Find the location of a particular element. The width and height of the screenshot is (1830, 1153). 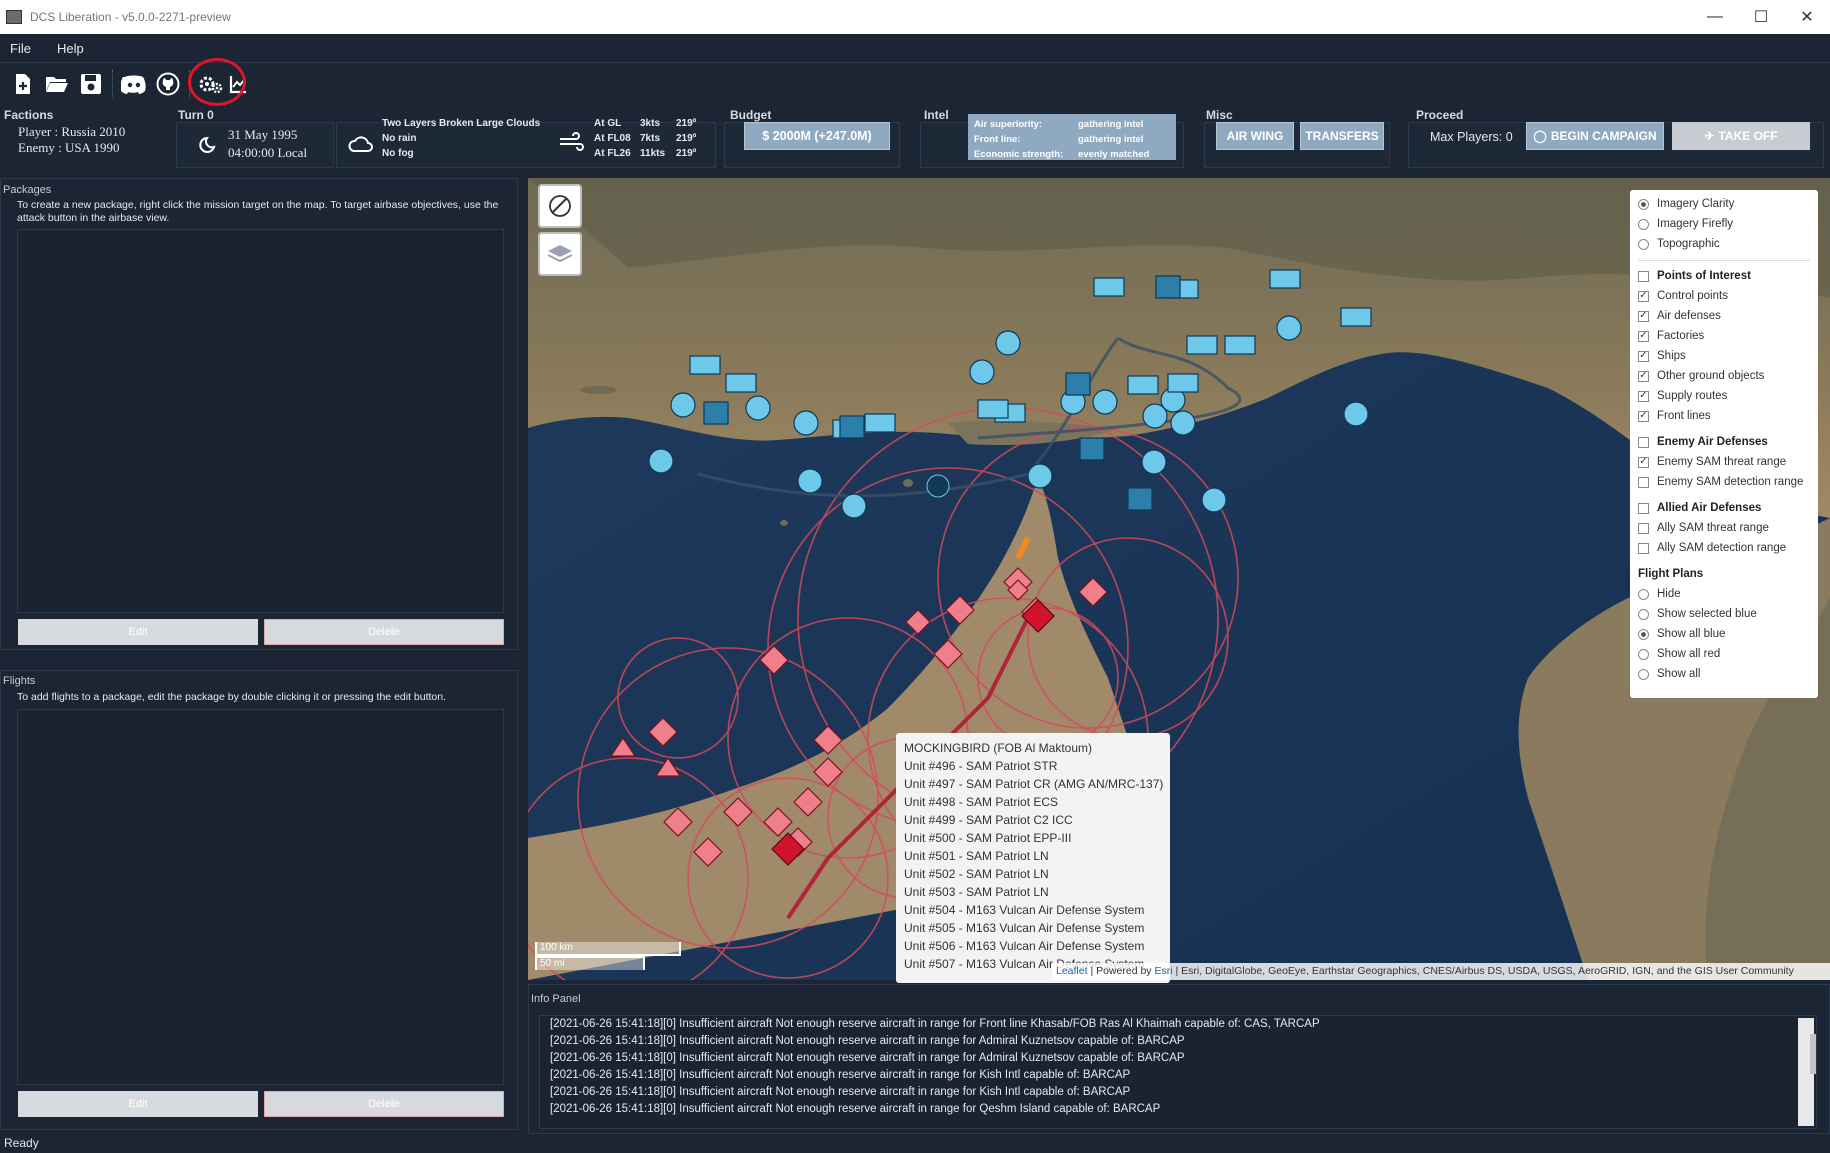

flight-delete-button: Delete is located at coordinates (384, 1104).